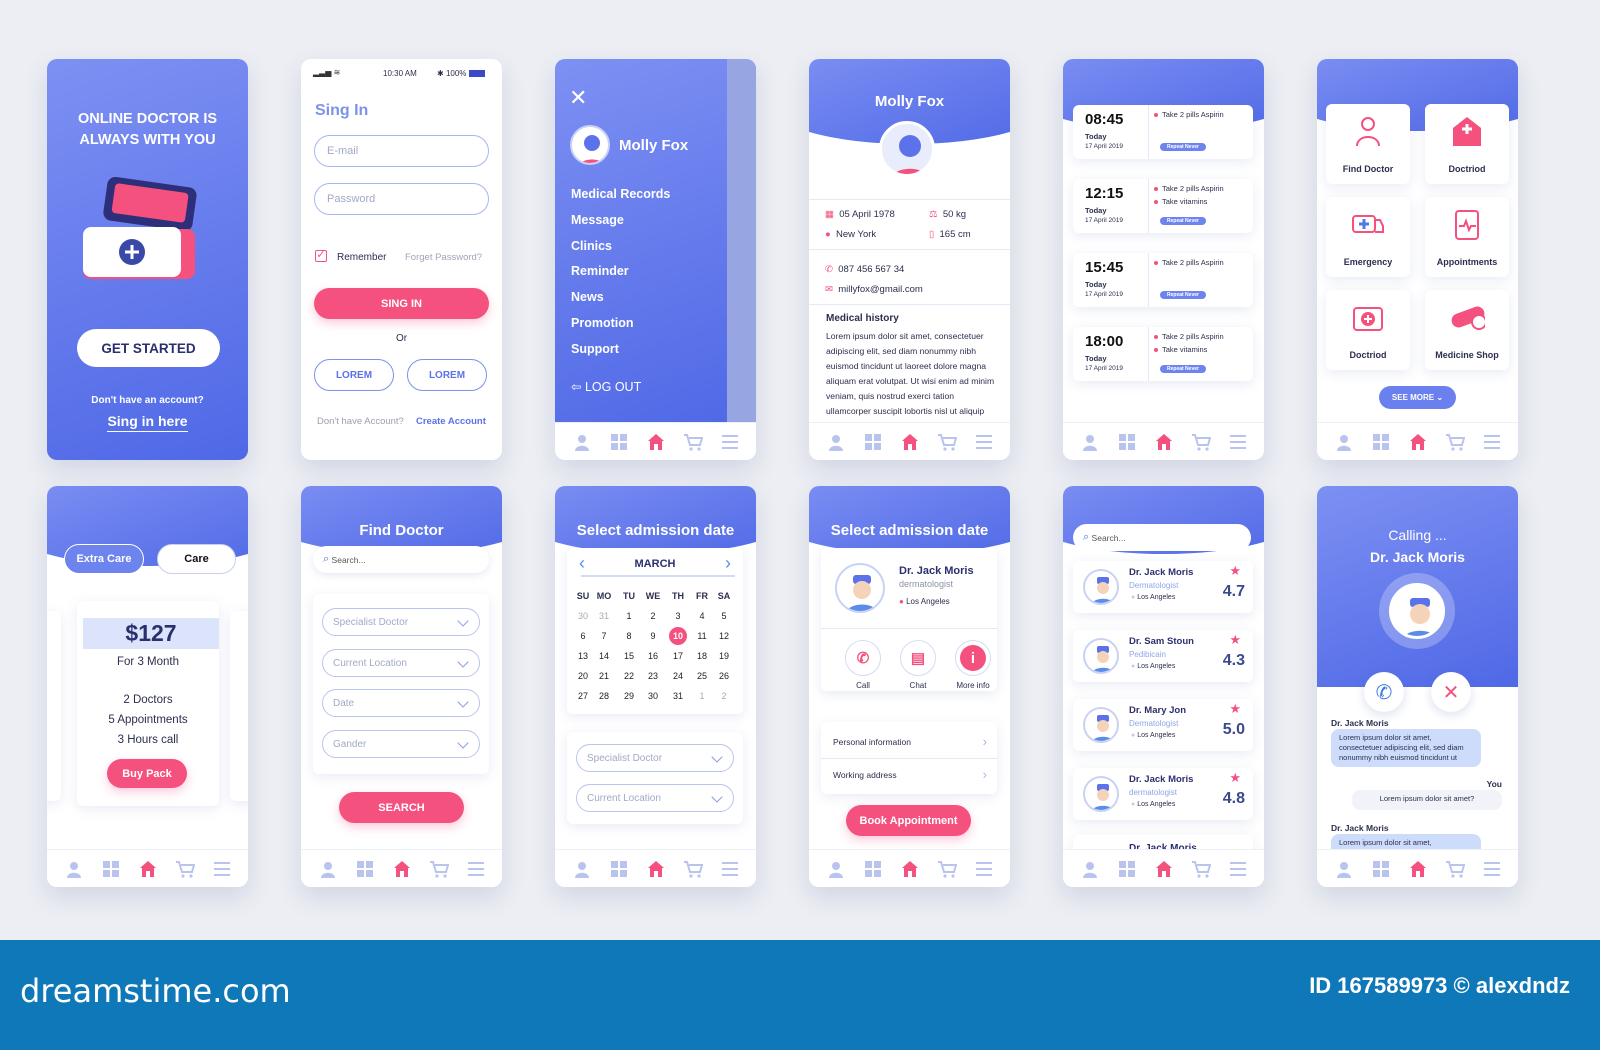  Describe the element at coordinates (1384, 692) in the screenshot. I see `answer-call-button: ✆` at that location.